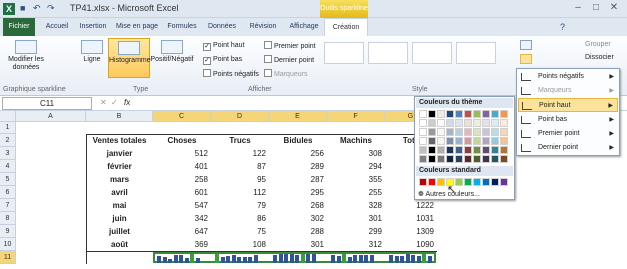  What do you see at coordinates (356, 167) in the screenshot?
I see `table-cell: 294` at bounding box center [356, 167].